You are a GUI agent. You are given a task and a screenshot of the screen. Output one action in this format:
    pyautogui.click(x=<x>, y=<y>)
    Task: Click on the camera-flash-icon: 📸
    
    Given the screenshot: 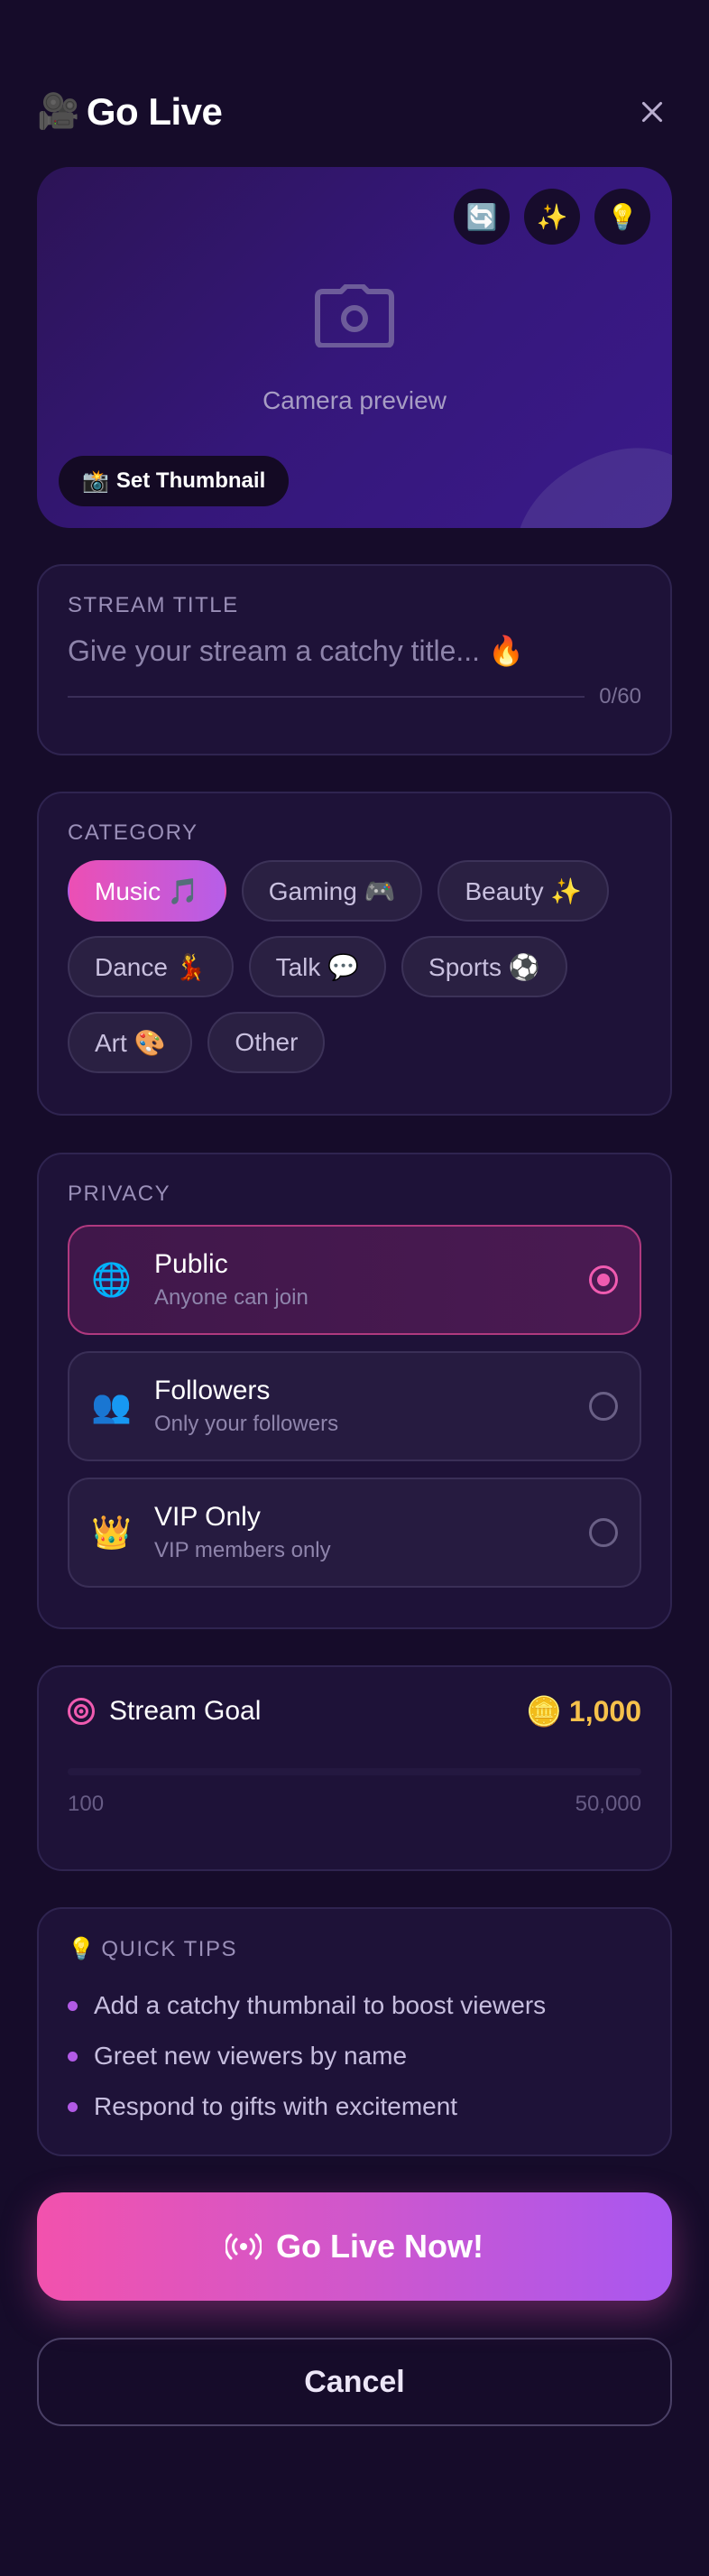 What is the action you would take?
    pyautogui.click(x=96, y=481)
    